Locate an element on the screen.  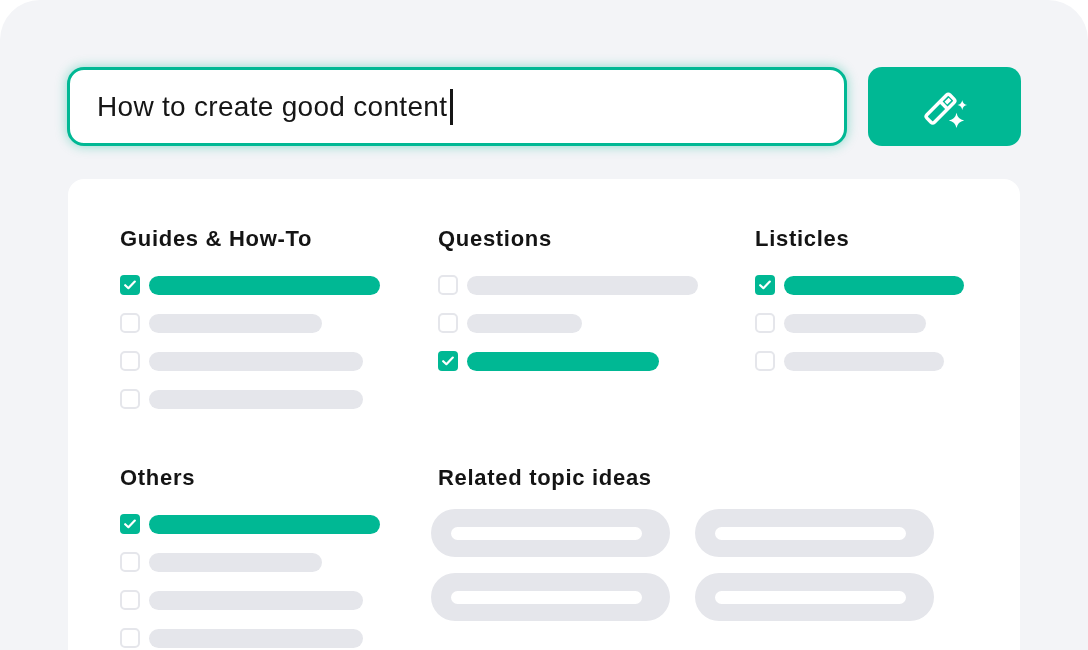
section-heading: Guides & How-To is located at coordinates (217, 239).